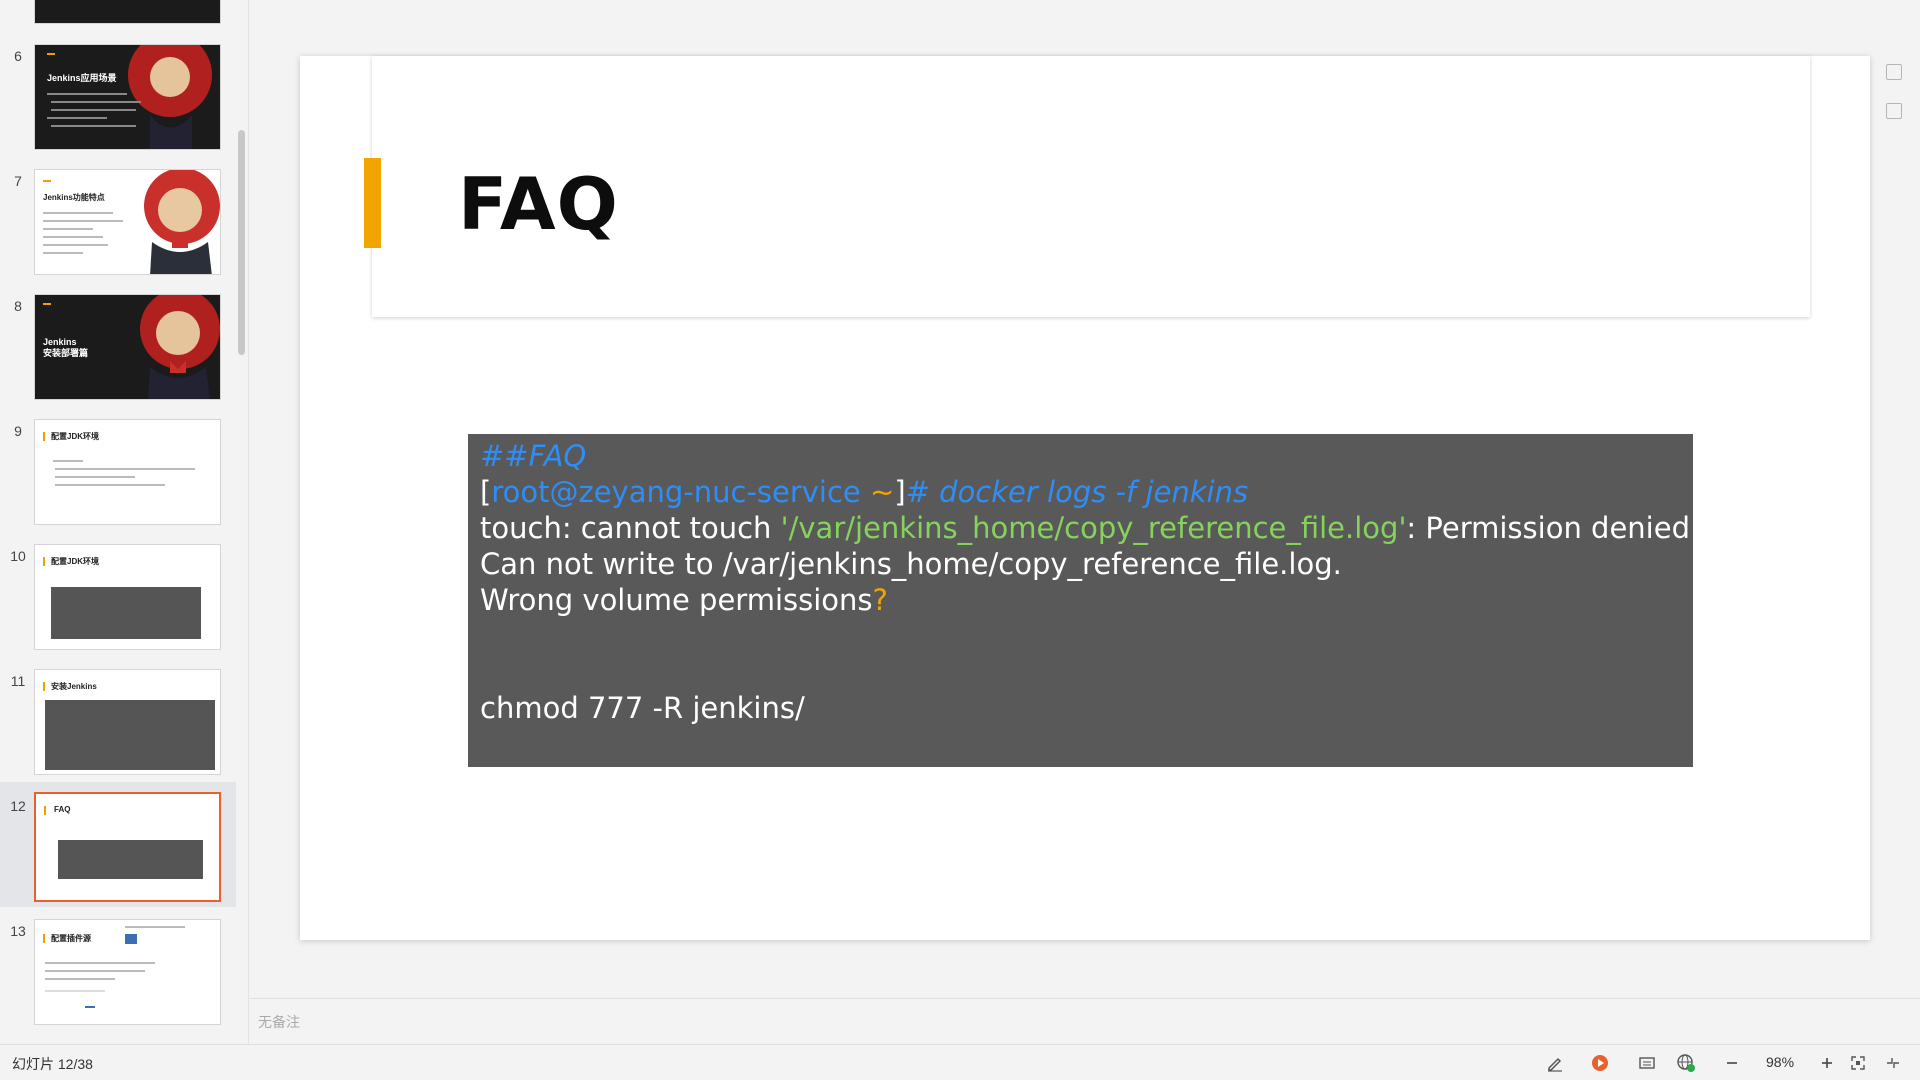 The width and height of the screenshot is (1920, 1080). What do you see at coordinates (1894, 111) in the screenshot?
I see `background-icon` at bounding box center [1894, 111].